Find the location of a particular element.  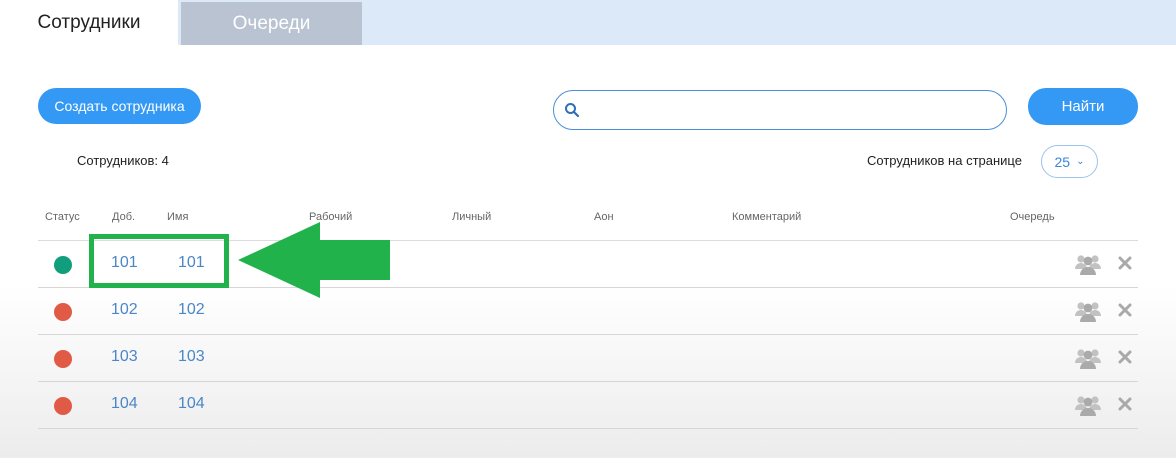

per-page-value: 25 is located at coordinates (1062, 161).